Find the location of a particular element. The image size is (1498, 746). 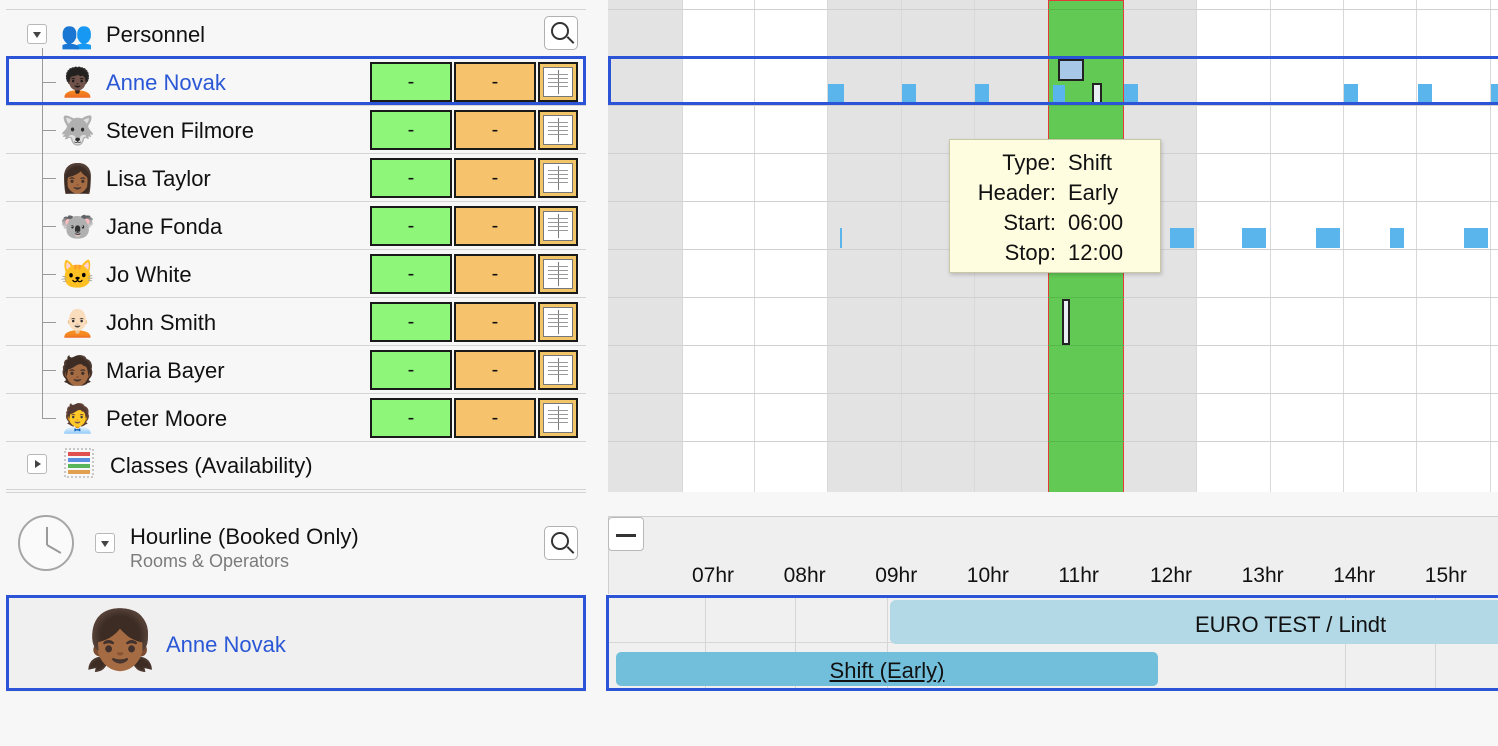

booked-timeline: EURO TEST / Lindt Shift (Early) is located at coordinates (1053, 643).